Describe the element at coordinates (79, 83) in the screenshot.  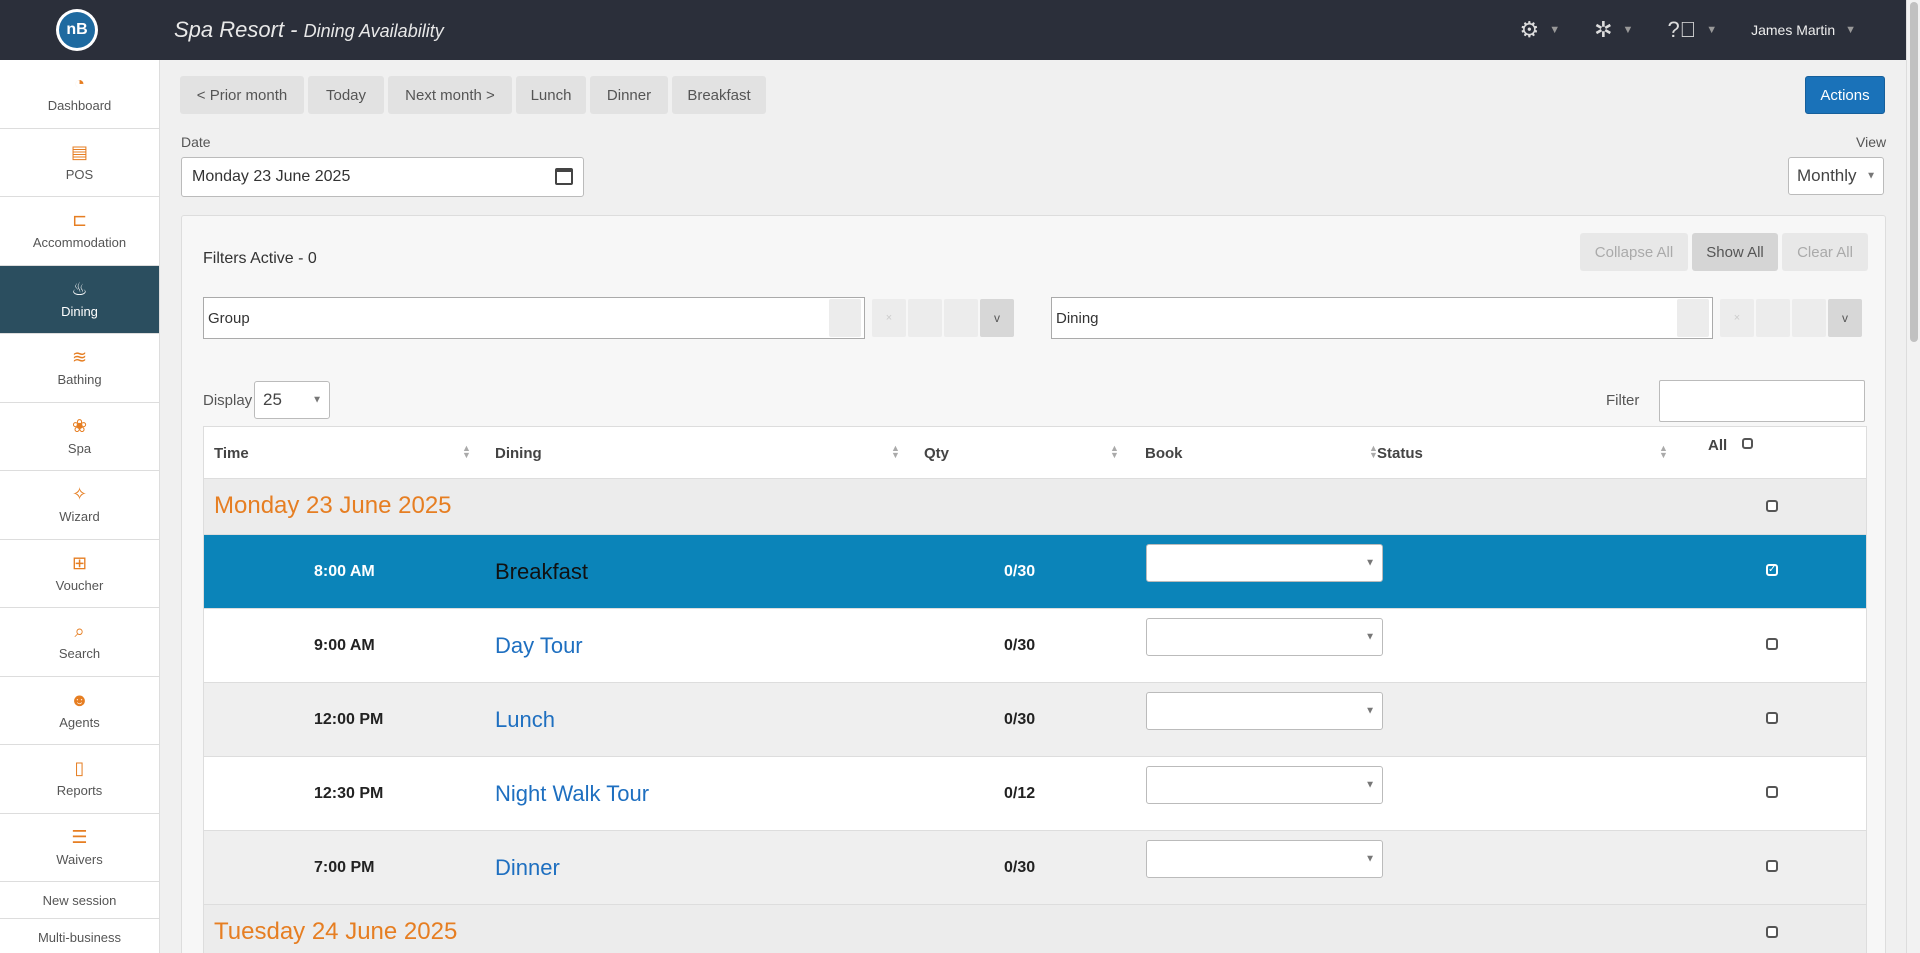
I see `dashboard-icon: ◔` at that location.